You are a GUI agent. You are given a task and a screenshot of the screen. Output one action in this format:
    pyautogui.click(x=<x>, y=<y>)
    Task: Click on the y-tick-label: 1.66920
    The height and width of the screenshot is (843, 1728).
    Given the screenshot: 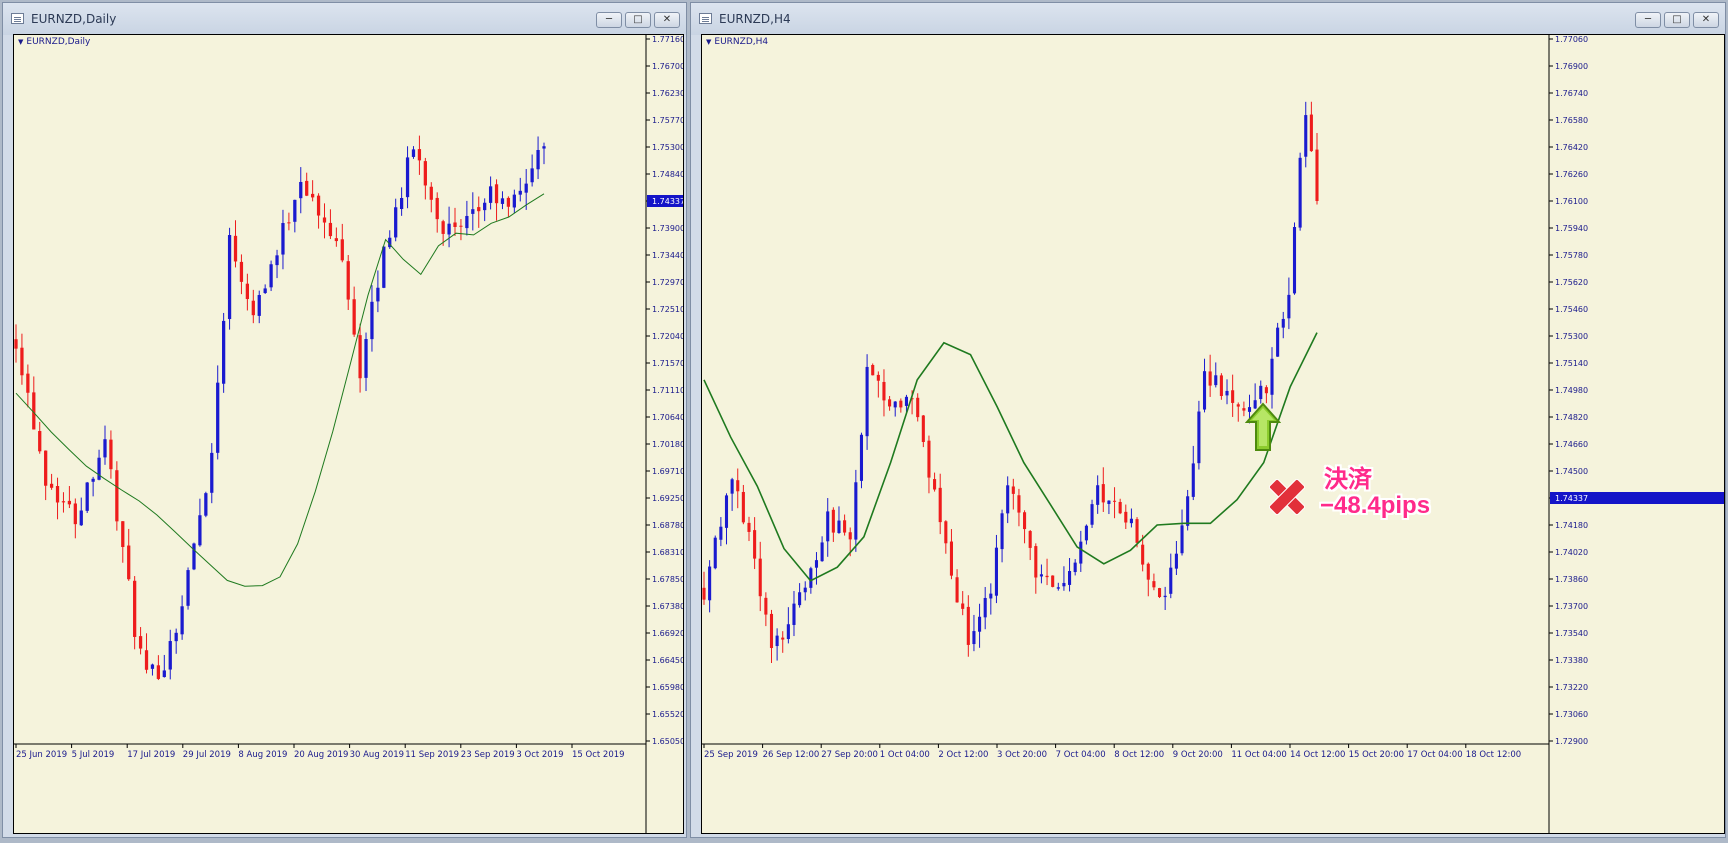 What is the action you would take?
    pyautogui.click(x=667, y=633)
    